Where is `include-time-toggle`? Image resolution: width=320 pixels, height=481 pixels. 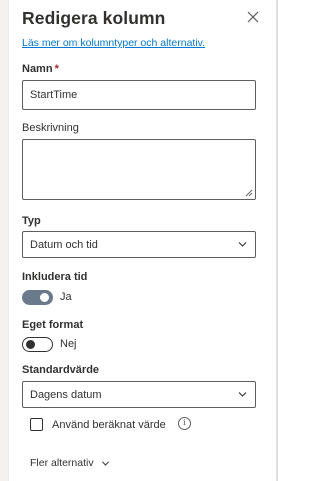
include-time-toggle is located at coordinates (37, 297).